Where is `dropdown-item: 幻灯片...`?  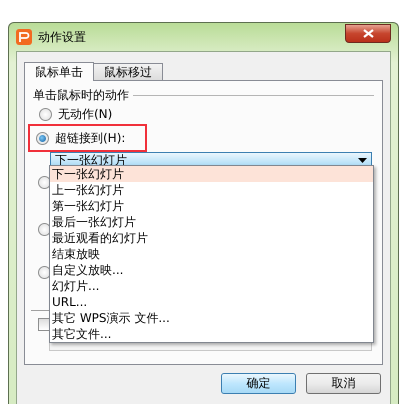
dropdown-item: 幻灯片... is located at coordinates (211, 286).